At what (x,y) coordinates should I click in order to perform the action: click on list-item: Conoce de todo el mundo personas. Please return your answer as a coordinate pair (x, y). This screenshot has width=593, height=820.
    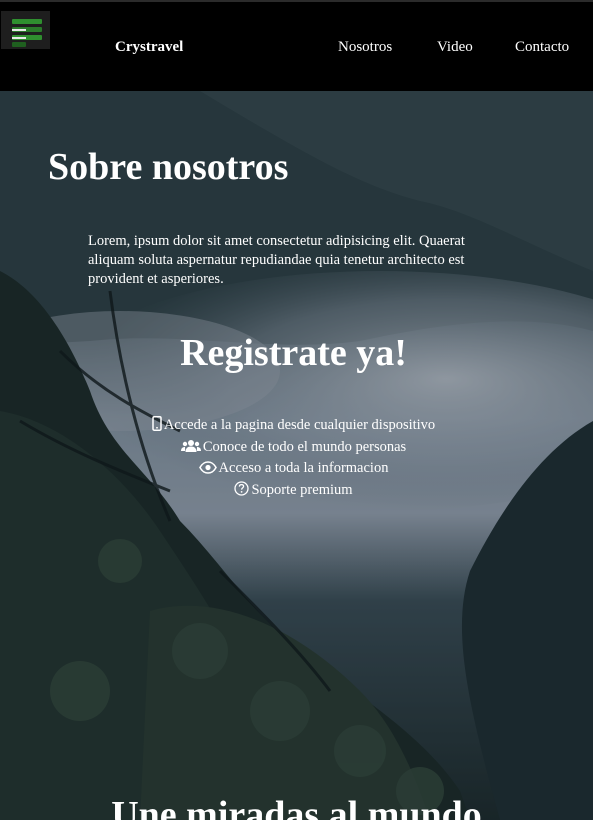
    Looking at the image, I should click on (293, 449).